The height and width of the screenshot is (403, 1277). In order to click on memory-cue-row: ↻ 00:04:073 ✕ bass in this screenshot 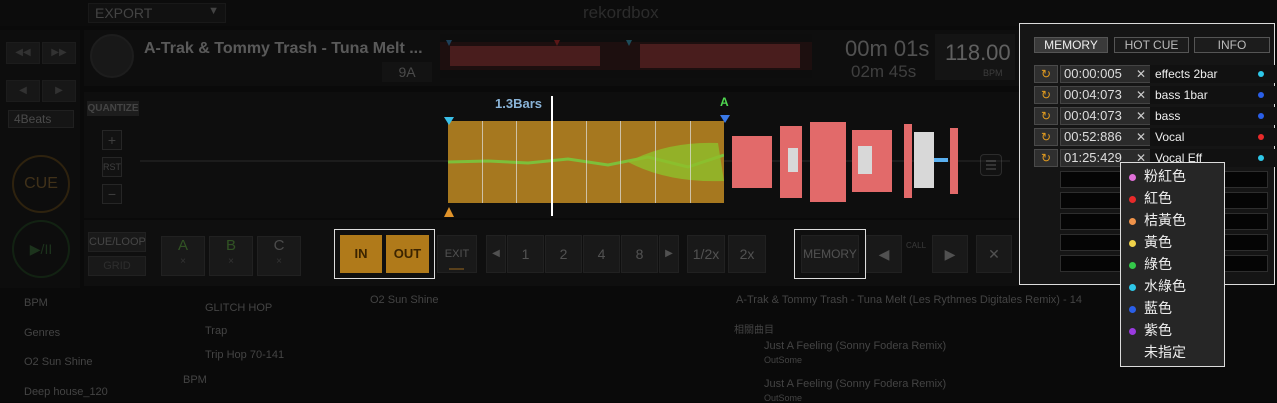, I will do `click(1155, 116)`.